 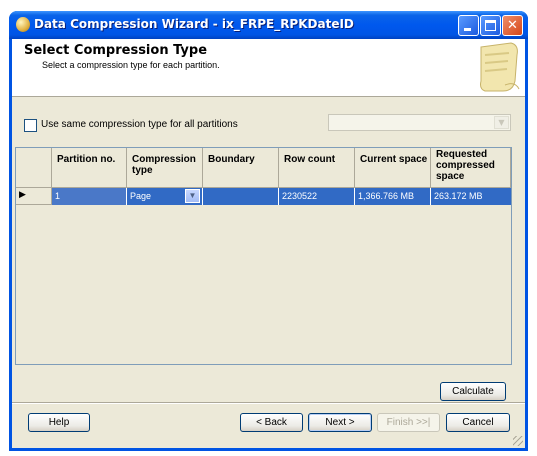 I want to click on cell-row-count: 2230522, so click(x=317, y=196).